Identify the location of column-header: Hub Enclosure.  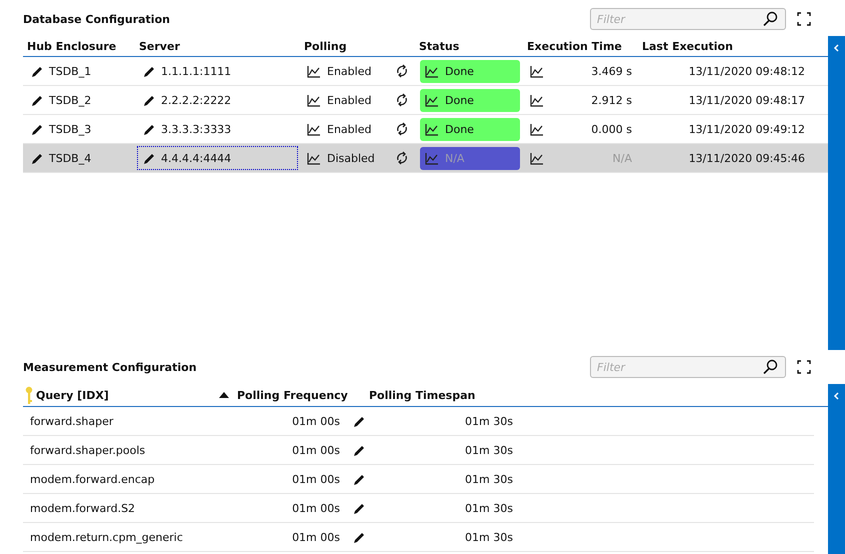
(79, 46).